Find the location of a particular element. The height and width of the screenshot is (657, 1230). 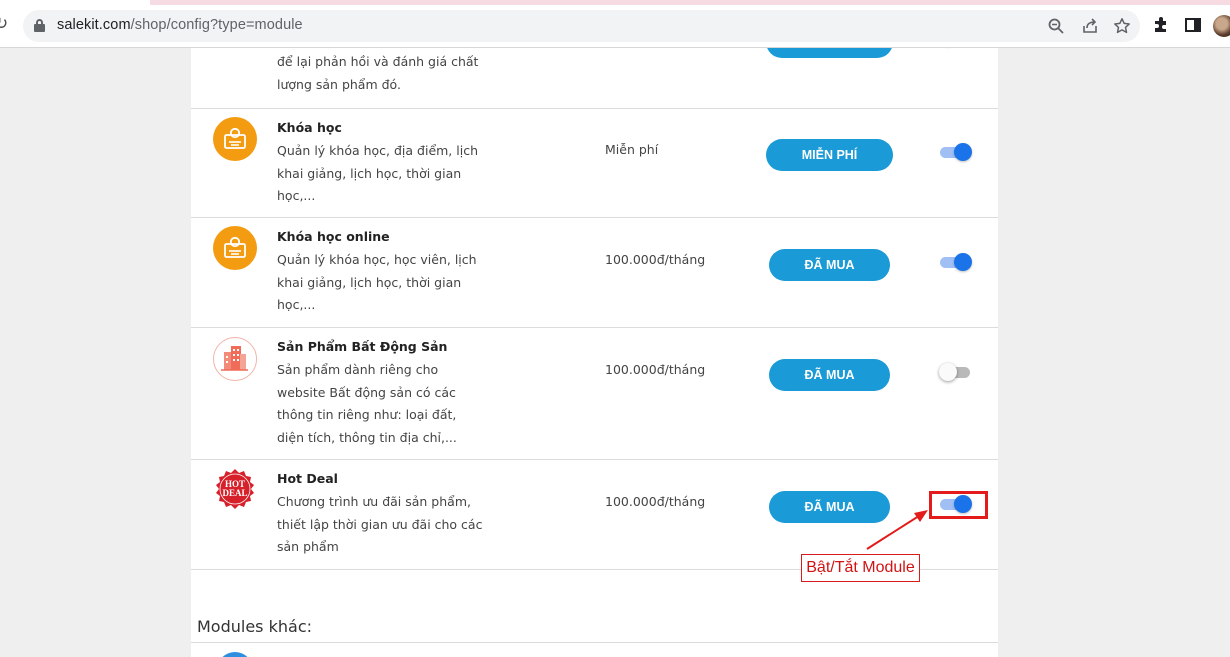

hot-deal-logo-deal: DEAL is located at coordinates (234, 493).